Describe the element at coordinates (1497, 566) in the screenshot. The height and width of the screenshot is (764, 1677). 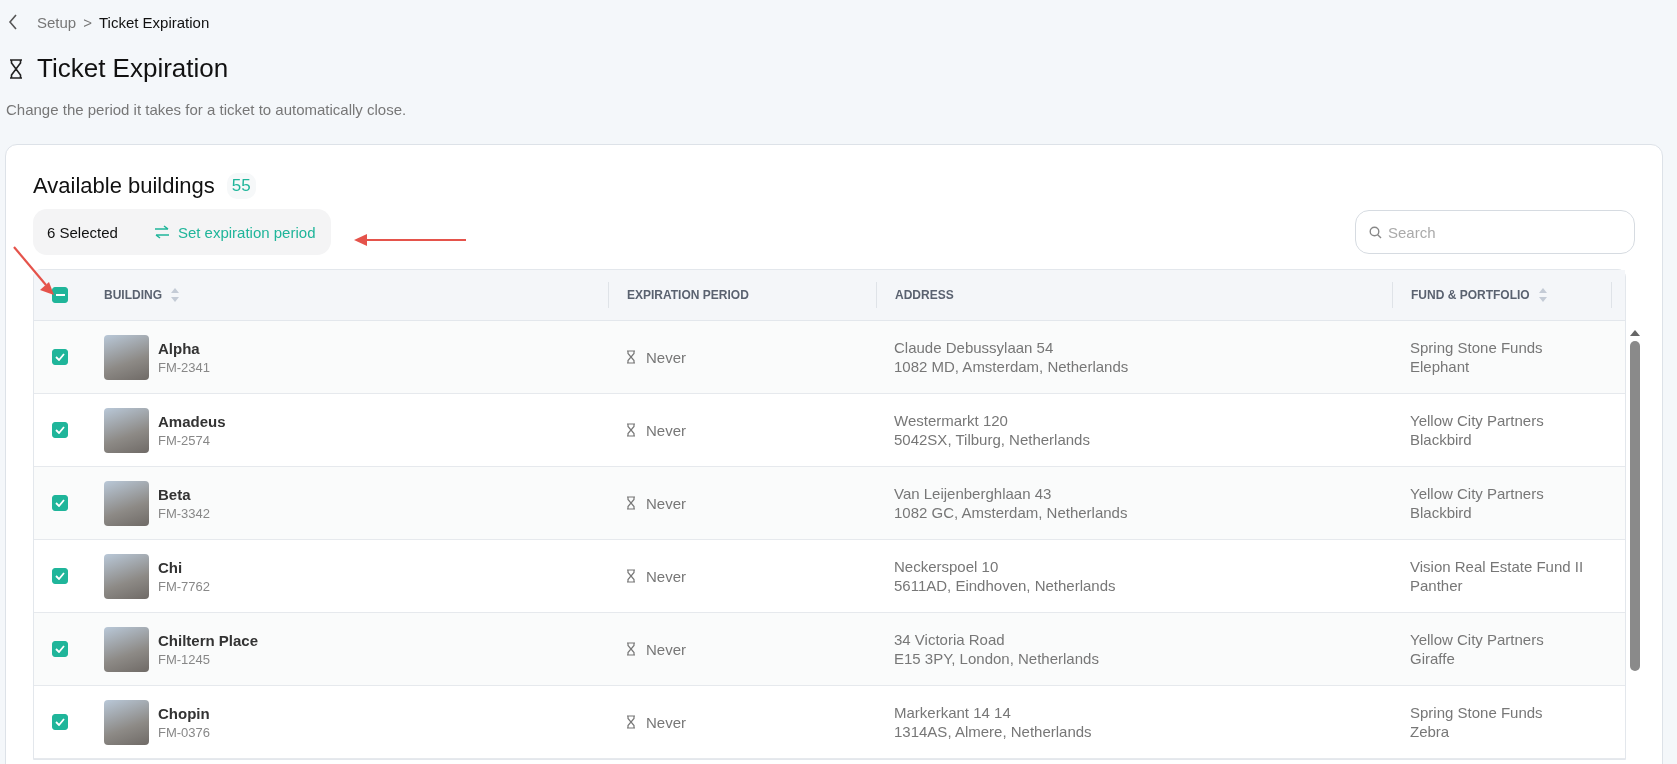
I see `fund-name: Vision Real Estate Fund II` at that location.